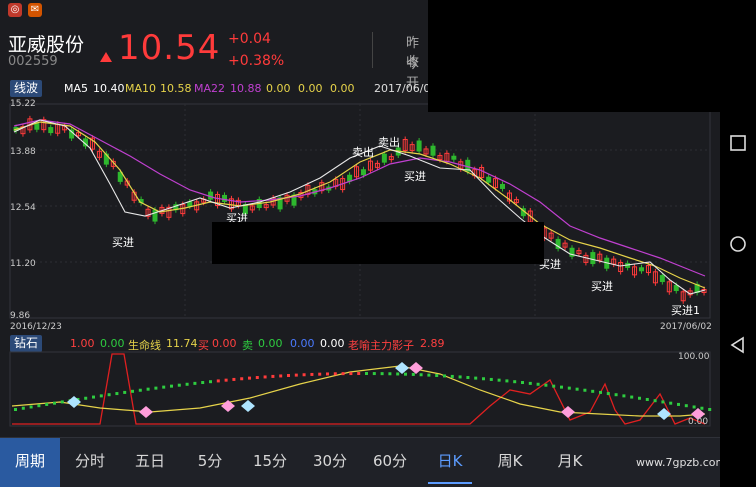  I want to click on ma10-label: MA10, so click(141, 88).